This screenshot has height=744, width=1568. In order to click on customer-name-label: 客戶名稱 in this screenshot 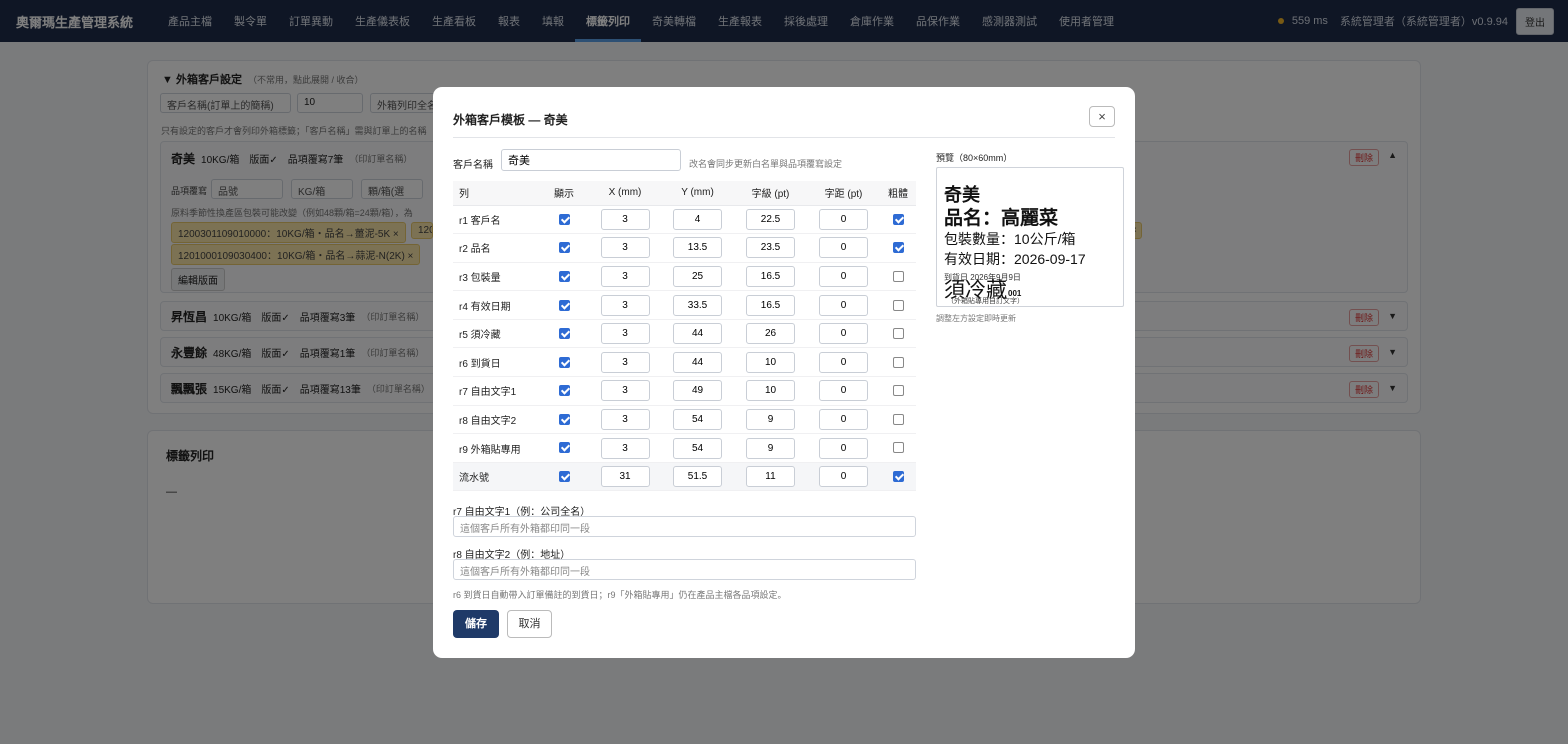, I will do `click(473, 165)`.